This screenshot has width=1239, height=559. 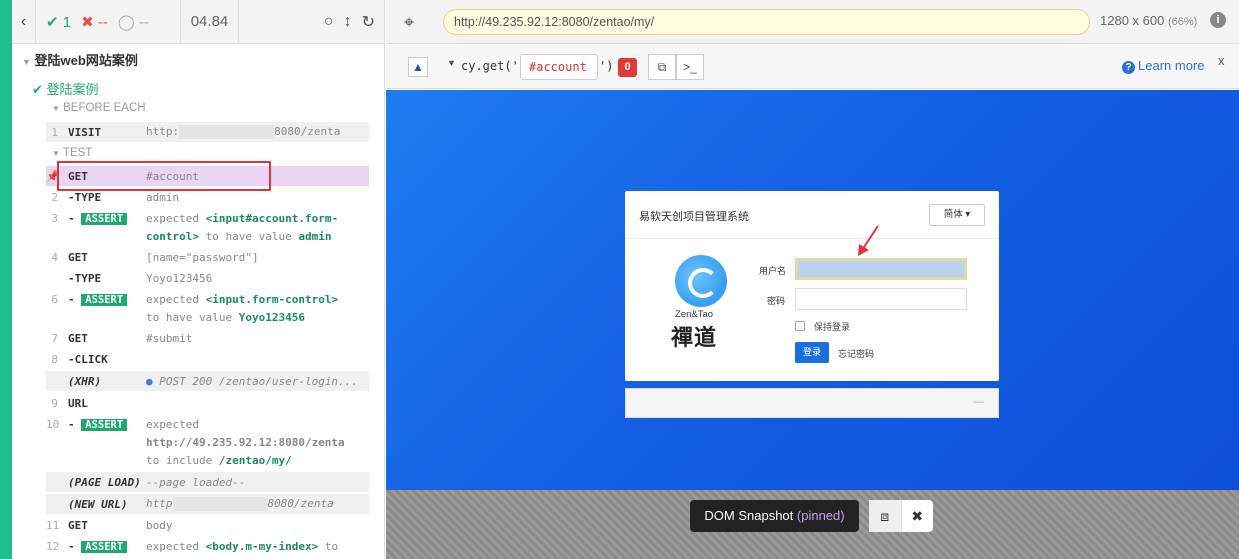 What do you see at coordinates (868, 240) in the screenshot?
I see `red-arrow-annotation` at bounding box center [868, 240].